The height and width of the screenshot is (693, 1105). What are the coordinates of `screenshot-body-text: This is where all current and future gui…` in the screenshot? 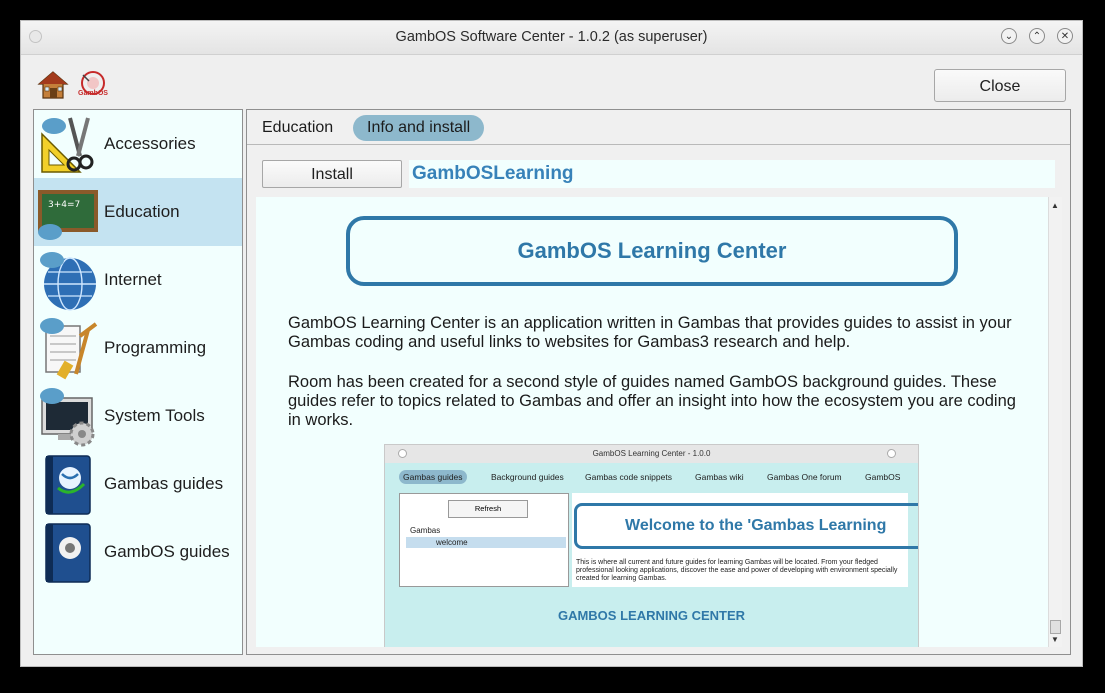 It's located at (737, 570).